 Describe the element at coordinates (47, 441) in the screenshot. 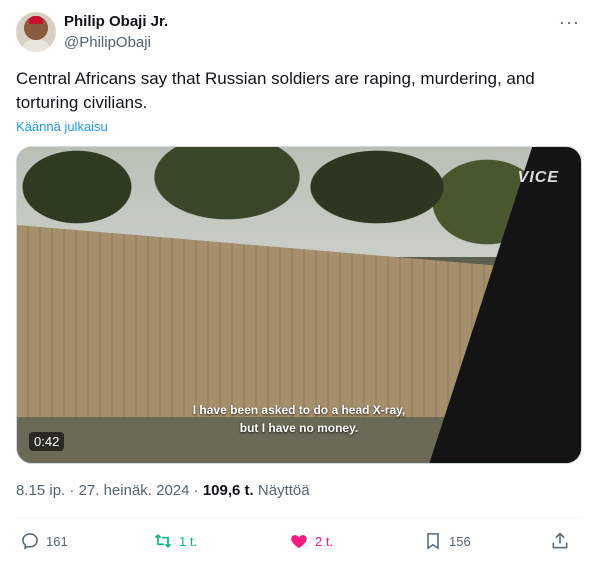

I see `video-duration: 0:42` at that location.